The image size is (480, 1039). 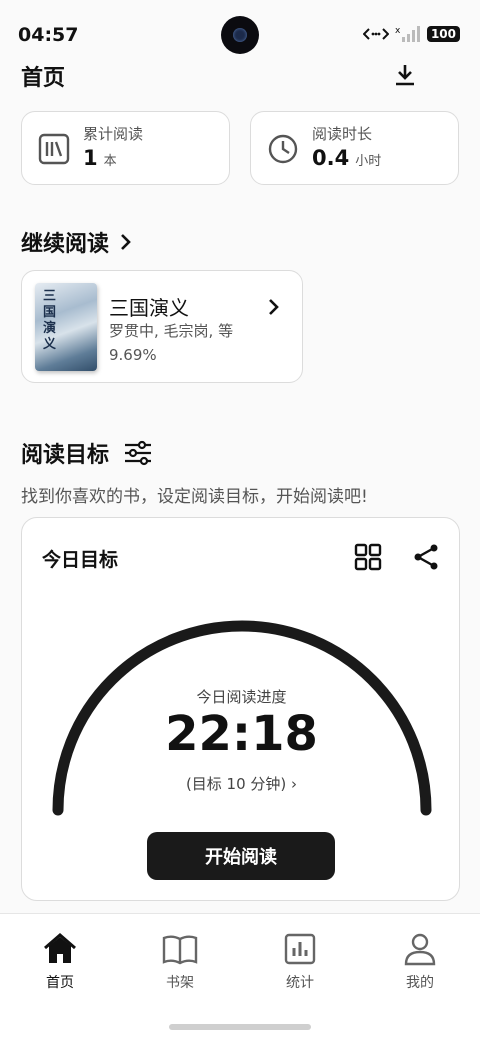 I want to click on stat-card-total-books: 累计阅读 1本, so click(x=125, y=148).